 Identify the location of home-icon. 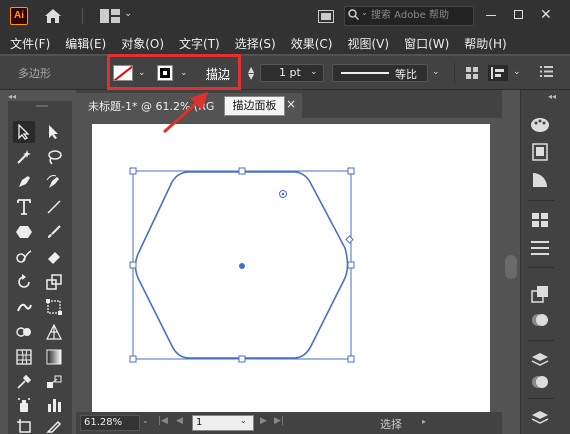
(53, 17).